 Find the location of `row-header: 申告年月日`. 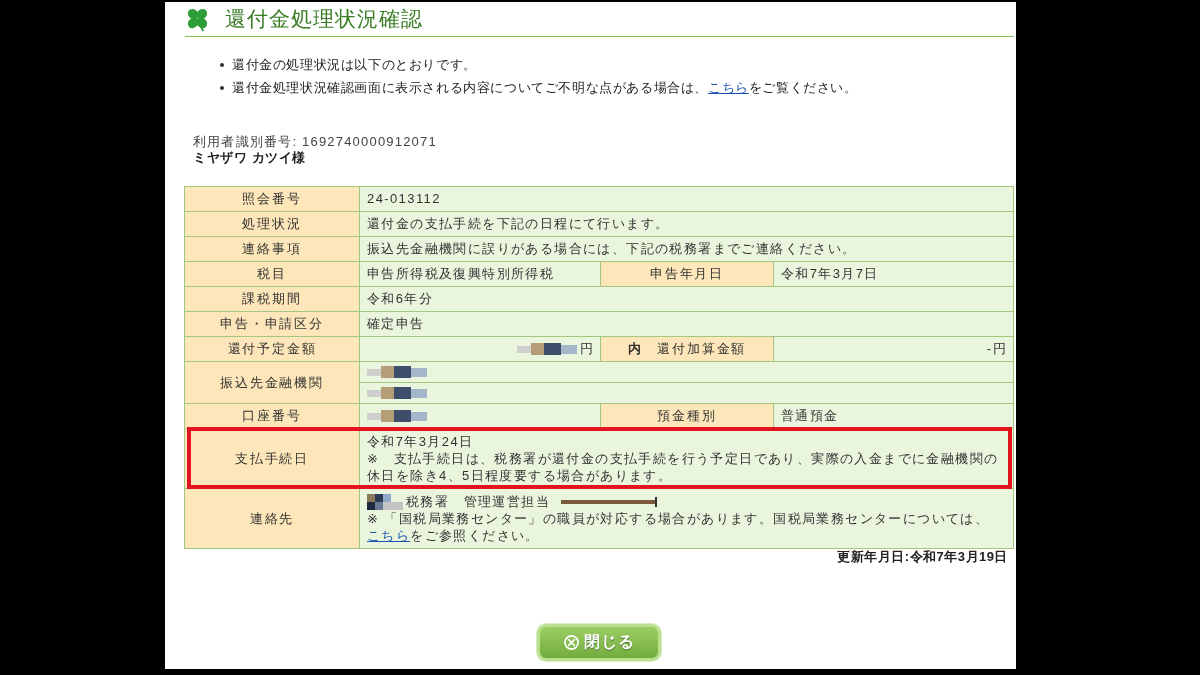

row-header: 申告年月日 is located at coordinates (687, 274).